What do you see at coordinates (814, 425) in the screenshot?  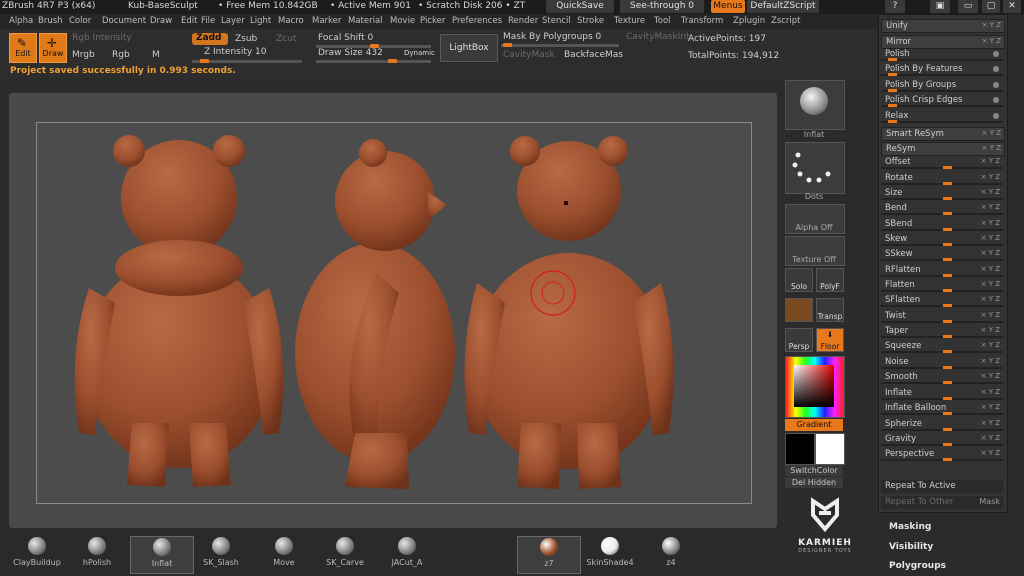 I see `gradient-button: Gradient` at bounding box center [814, 425].